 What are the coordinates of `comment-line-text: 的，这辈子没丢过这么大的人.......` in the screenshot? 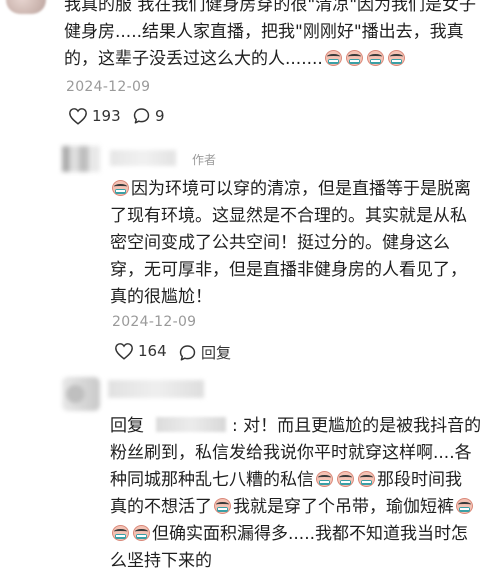 It's located at (193, 59).